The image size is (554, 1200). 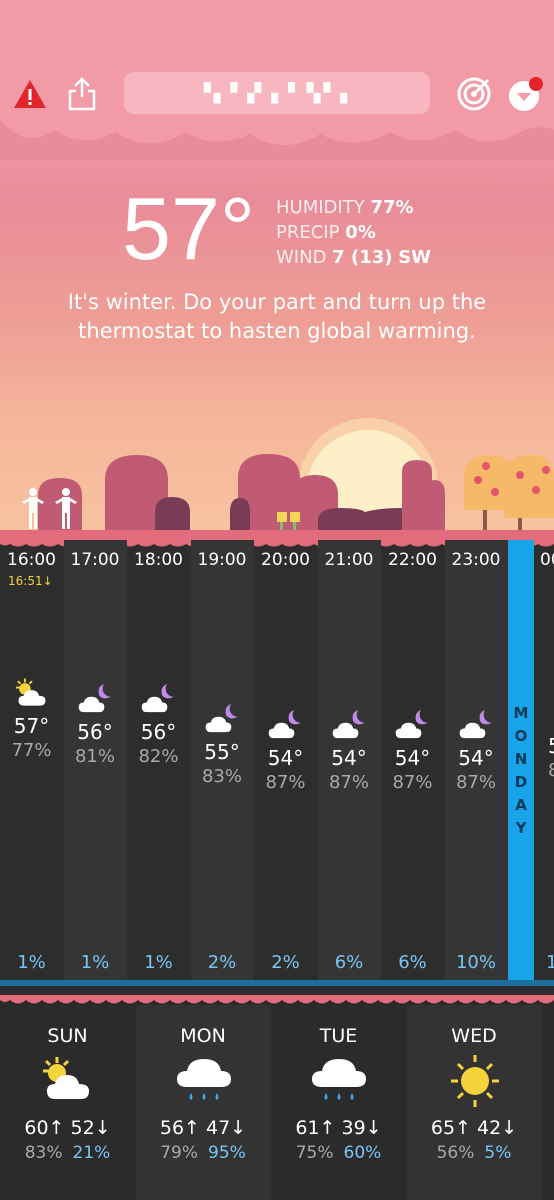 I want to click on hour-humidity: 8, so click(x=551, y=770).